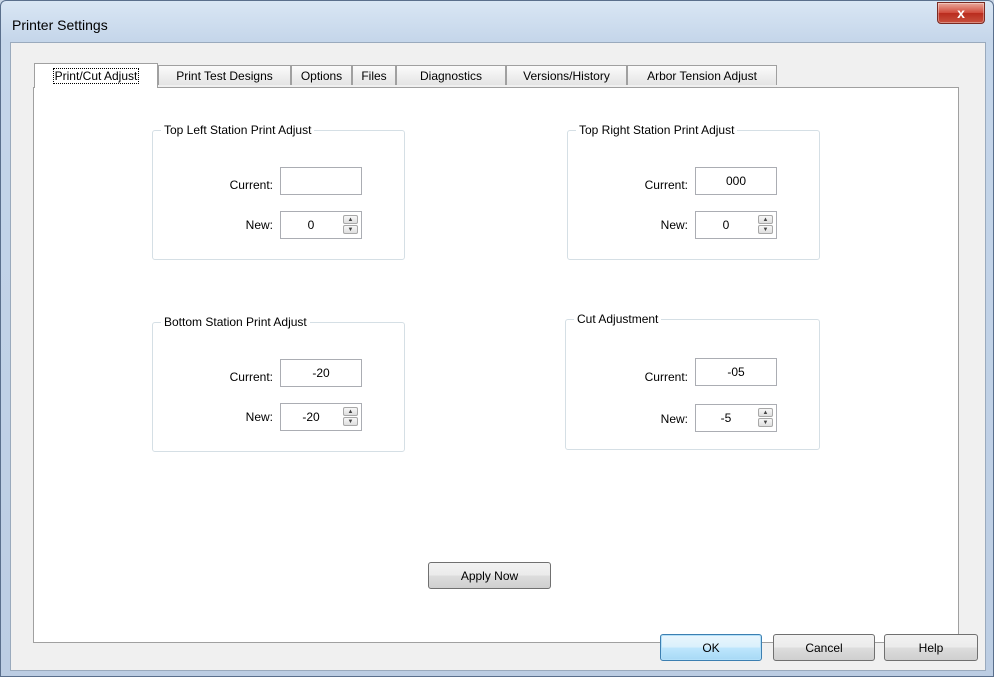  What do you see at coordinates (374, 75) in the screenshot?
I see `tab-files: Files` at bounding box center [374, 75].